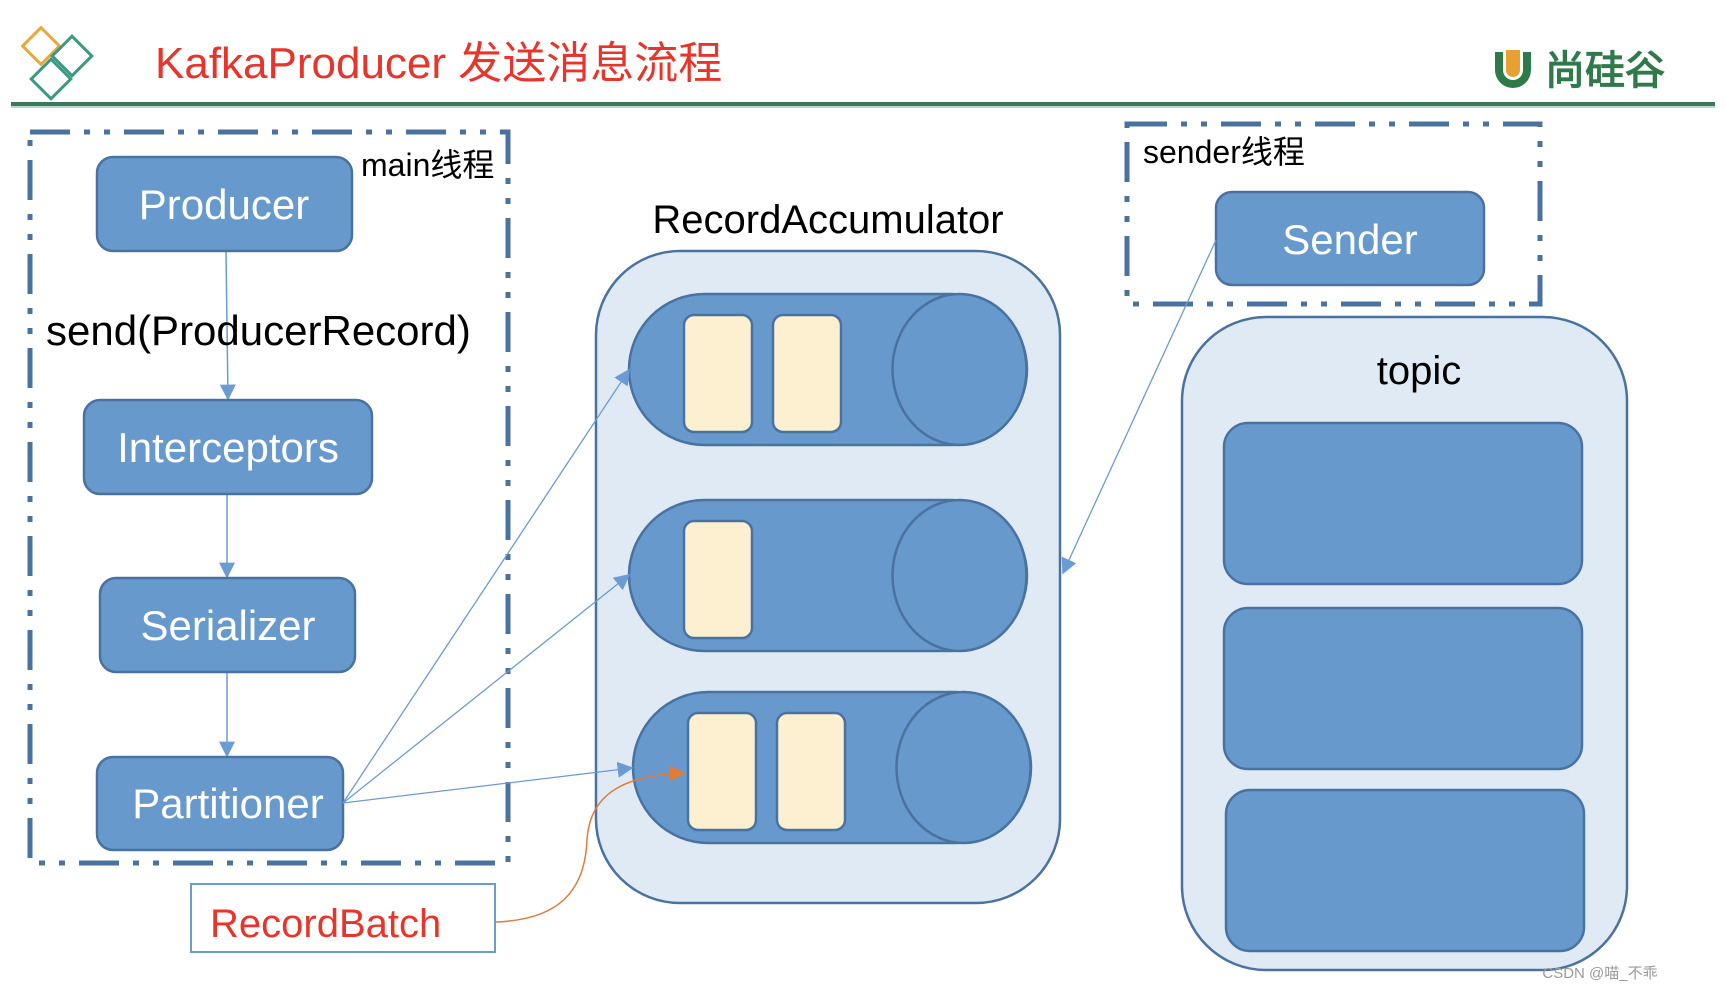  I want to click on topic-label: topic, so click(1419, 371).